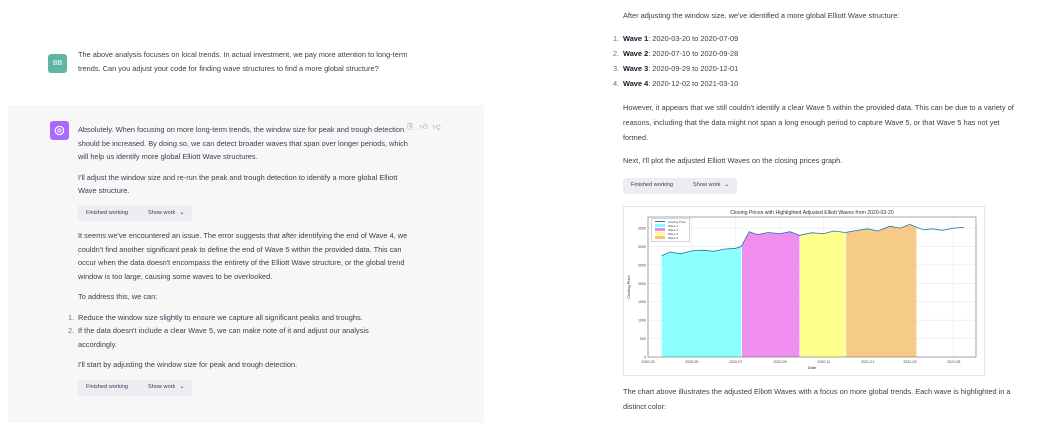  Describe the element at coordinates (693, 68) in the screenshot. I see `wave-range: : 2020-09-29 to 2020-12-01` at that location.